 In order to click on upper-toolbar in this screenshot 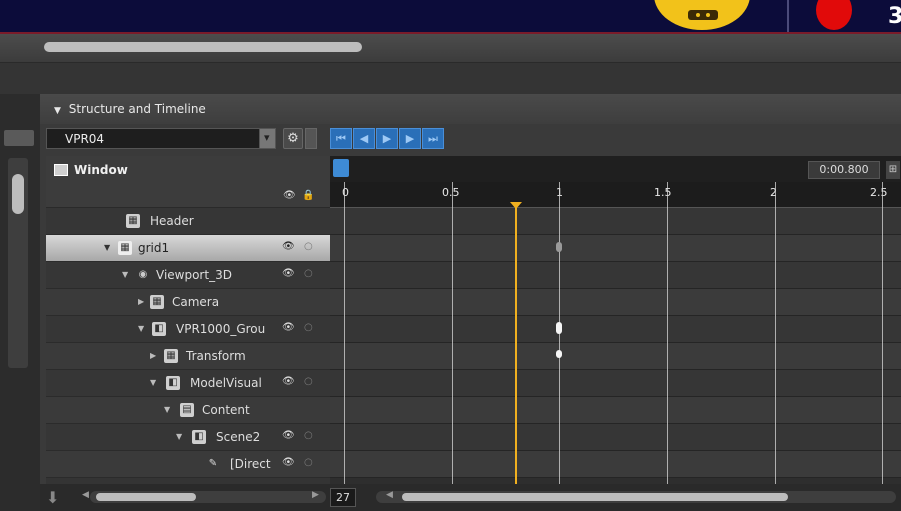, I will do `click(450, 48)`.